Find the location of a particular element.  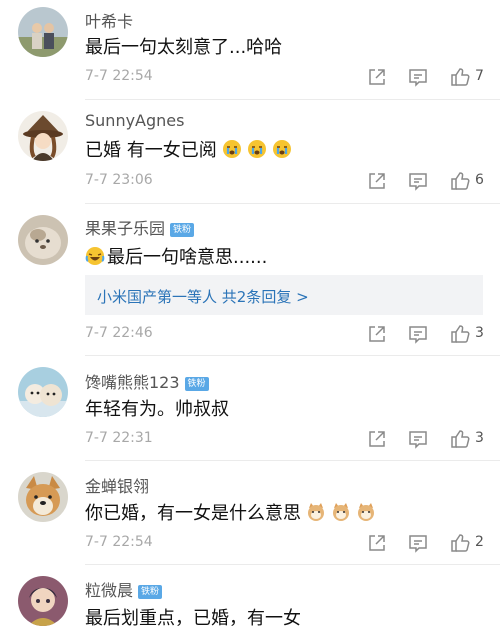

comment-text: 最后一句太刻意了...哈哈 is located at coordinates (184, 47).